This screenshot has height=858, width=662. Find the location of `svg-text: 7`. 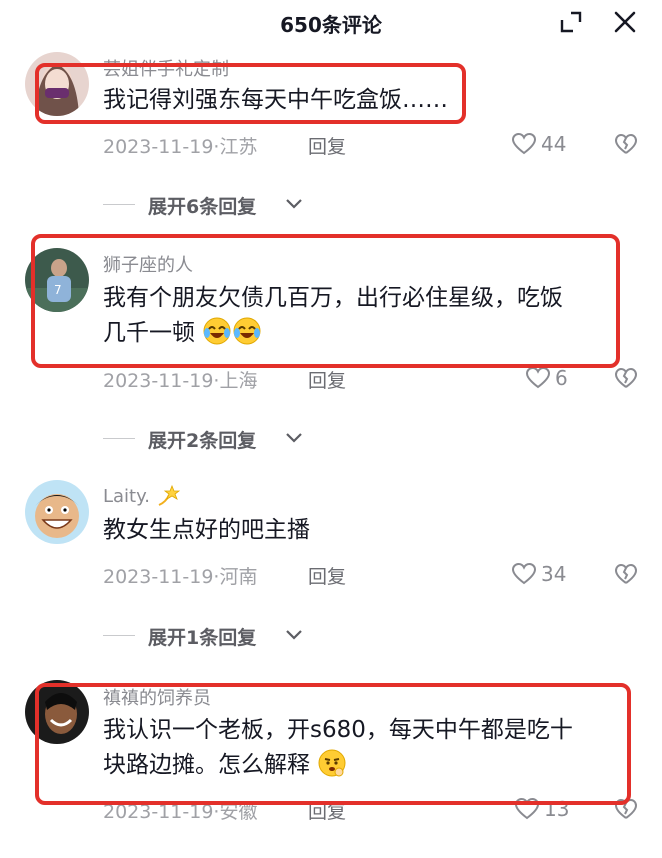

svg-text: 7 is located at coordinates (58, 290).